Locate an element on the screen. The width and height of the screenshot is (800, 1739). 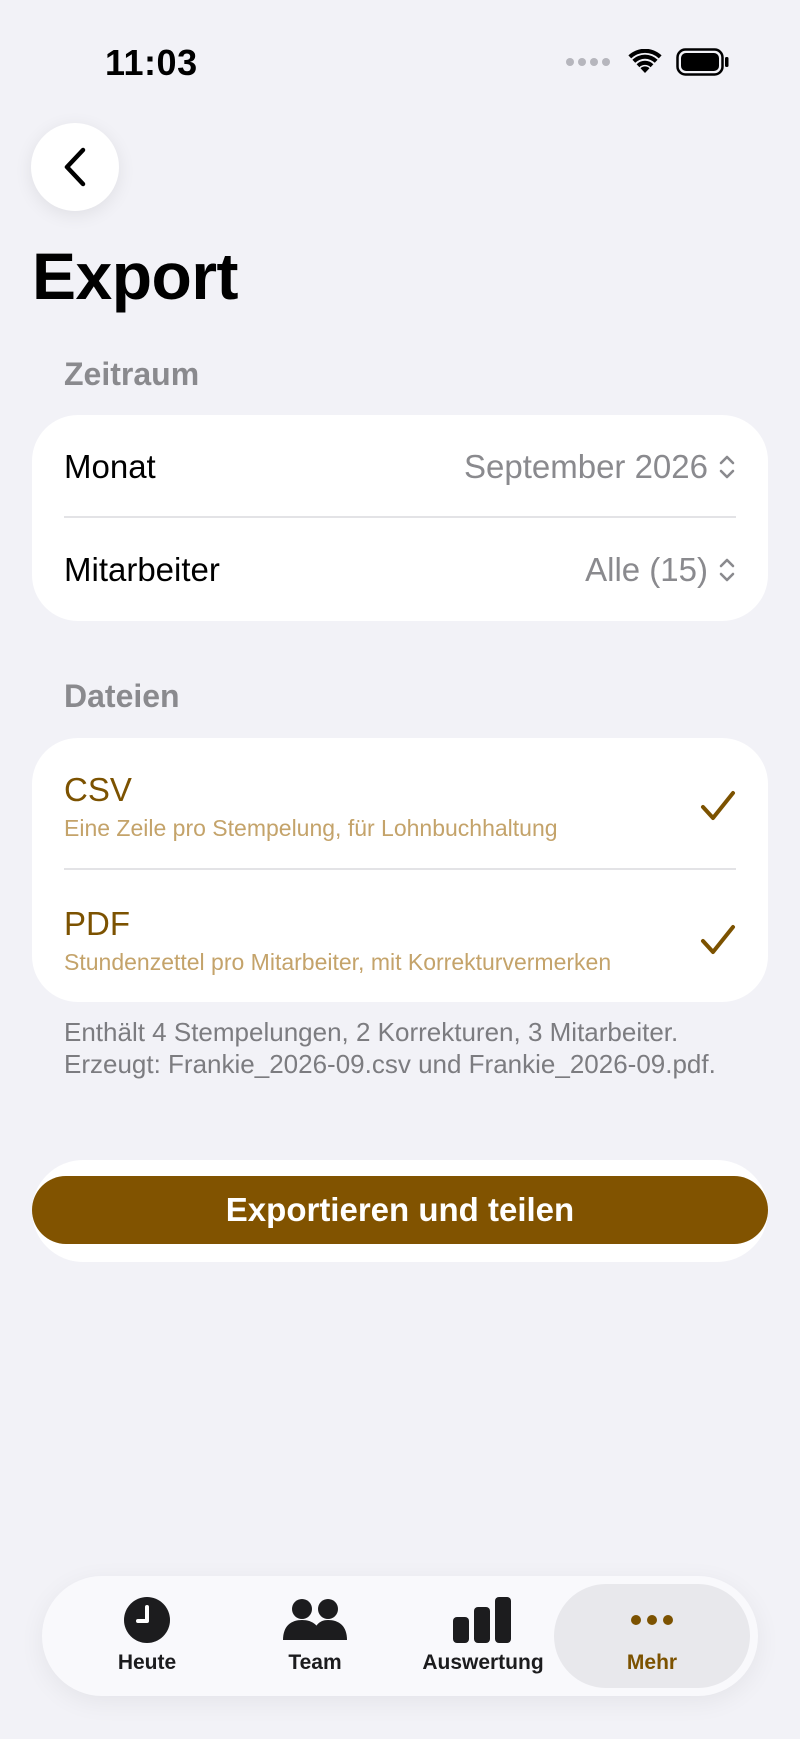
back-button is located at coordinates (75, 167).